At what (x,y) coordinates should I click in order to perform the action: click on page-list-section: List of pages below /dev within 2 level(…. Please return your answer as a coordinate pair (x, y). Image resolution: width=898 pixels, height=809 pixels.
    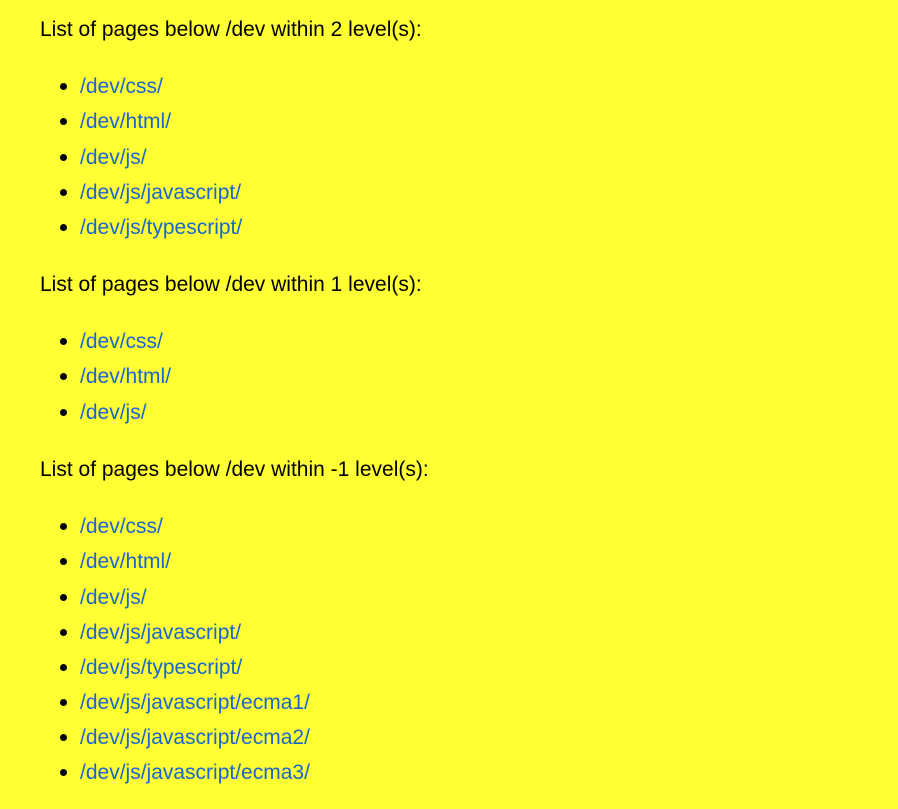
    Looking at the image, I should click on (231, 128).